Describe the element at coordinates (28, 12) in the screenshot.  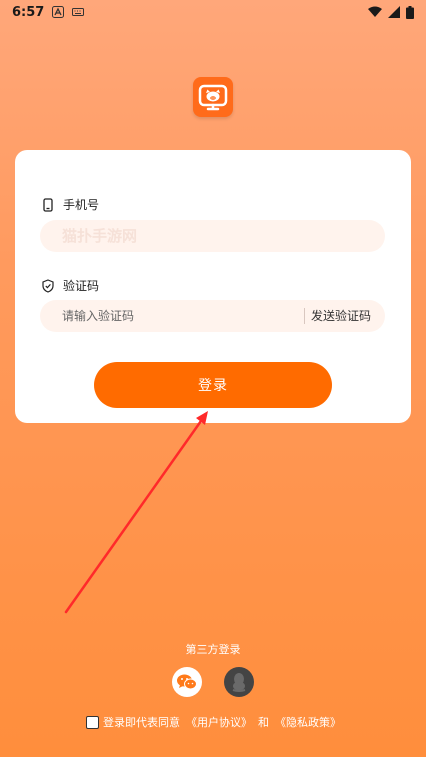
I see `status-time: 6:57` at that location.